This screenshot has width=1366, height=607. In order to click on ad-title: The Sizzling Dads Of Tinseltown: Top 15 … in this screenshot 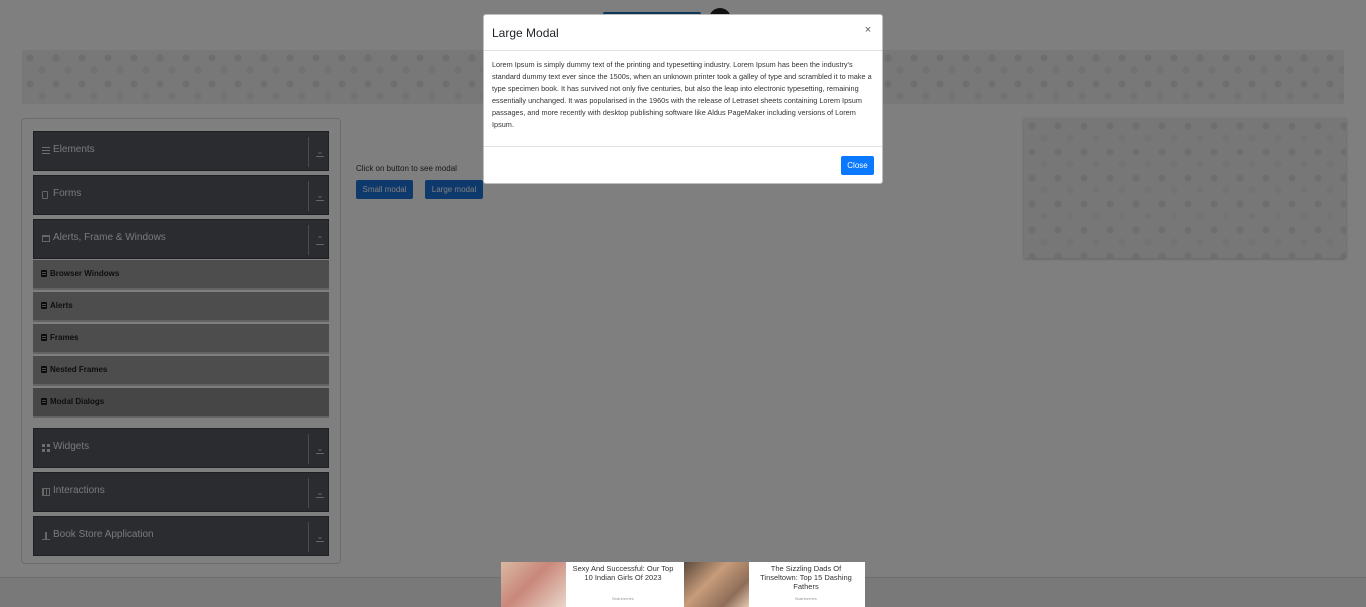, I will do `click(806, 577)`.